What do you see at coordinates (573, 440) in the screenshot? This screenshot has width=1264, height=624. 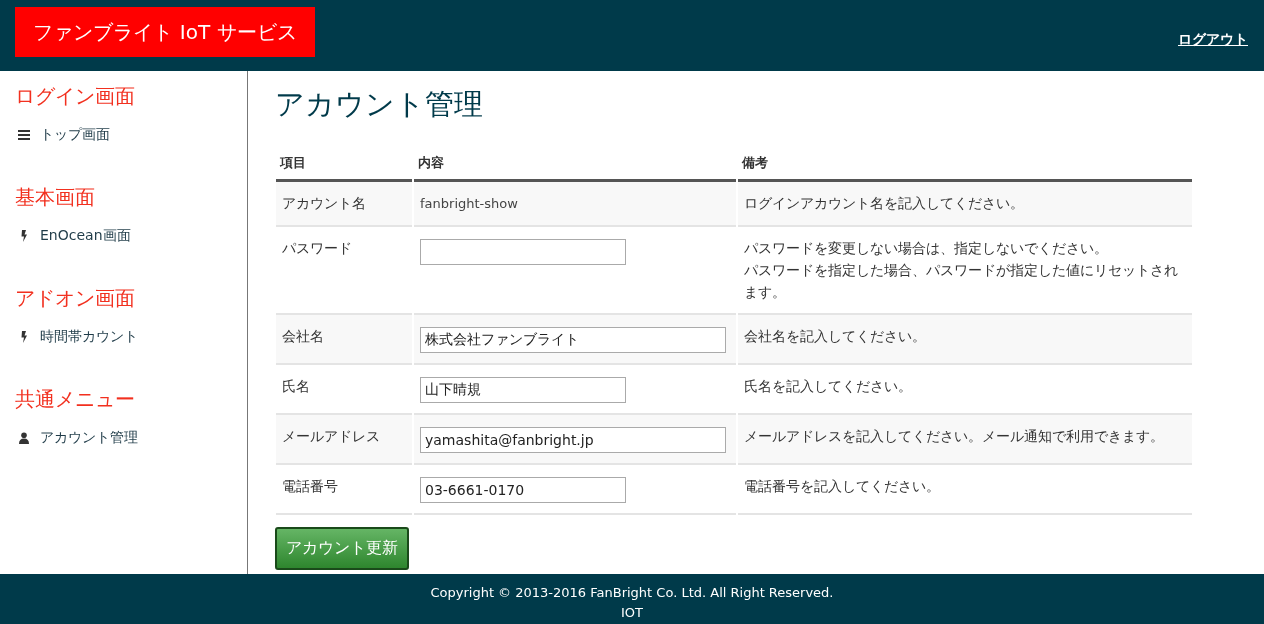 I see `input-field: yamashita@fanbright.jp` at bounding box center [573, 440].